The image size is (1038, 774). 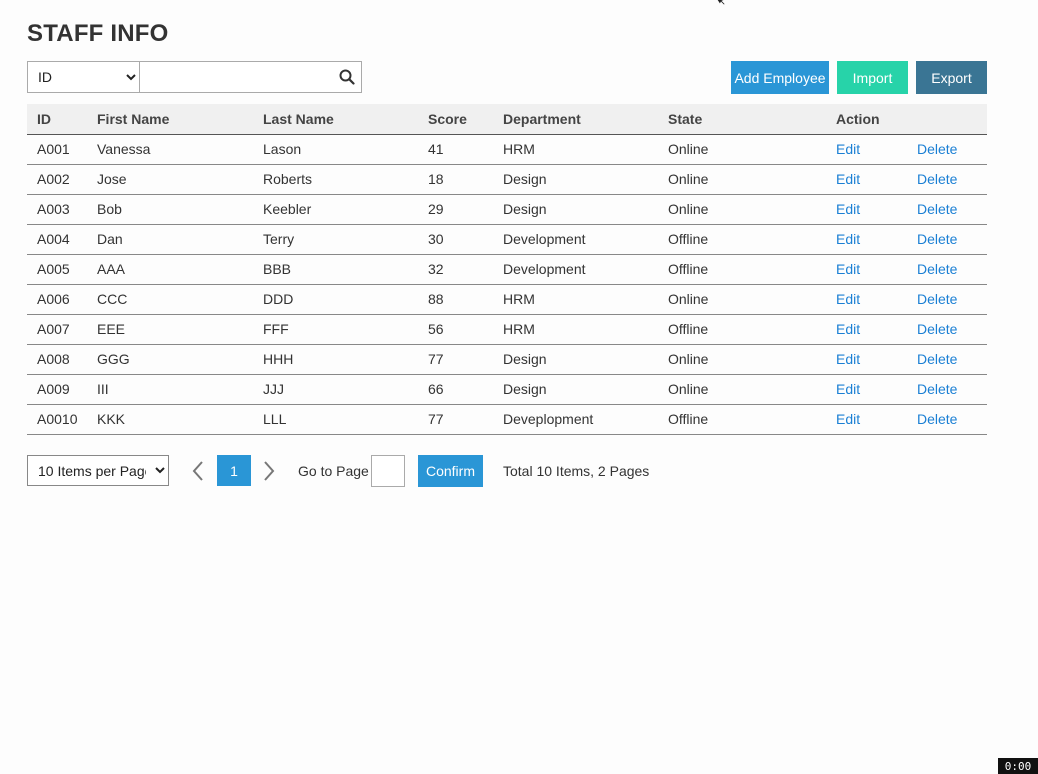 I want to click on header-id: ID, so click(x=62, y=119).